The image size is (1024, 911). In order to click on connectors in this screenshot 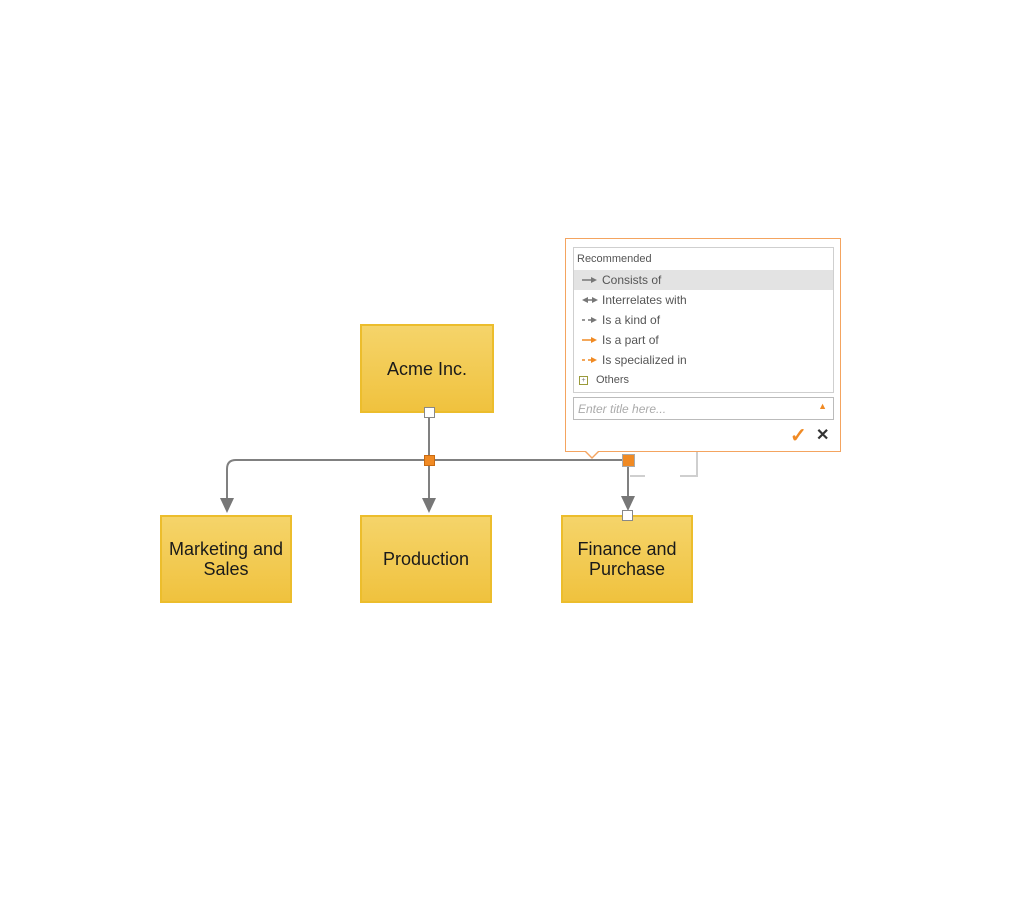, I will do `click(459, 465)`.